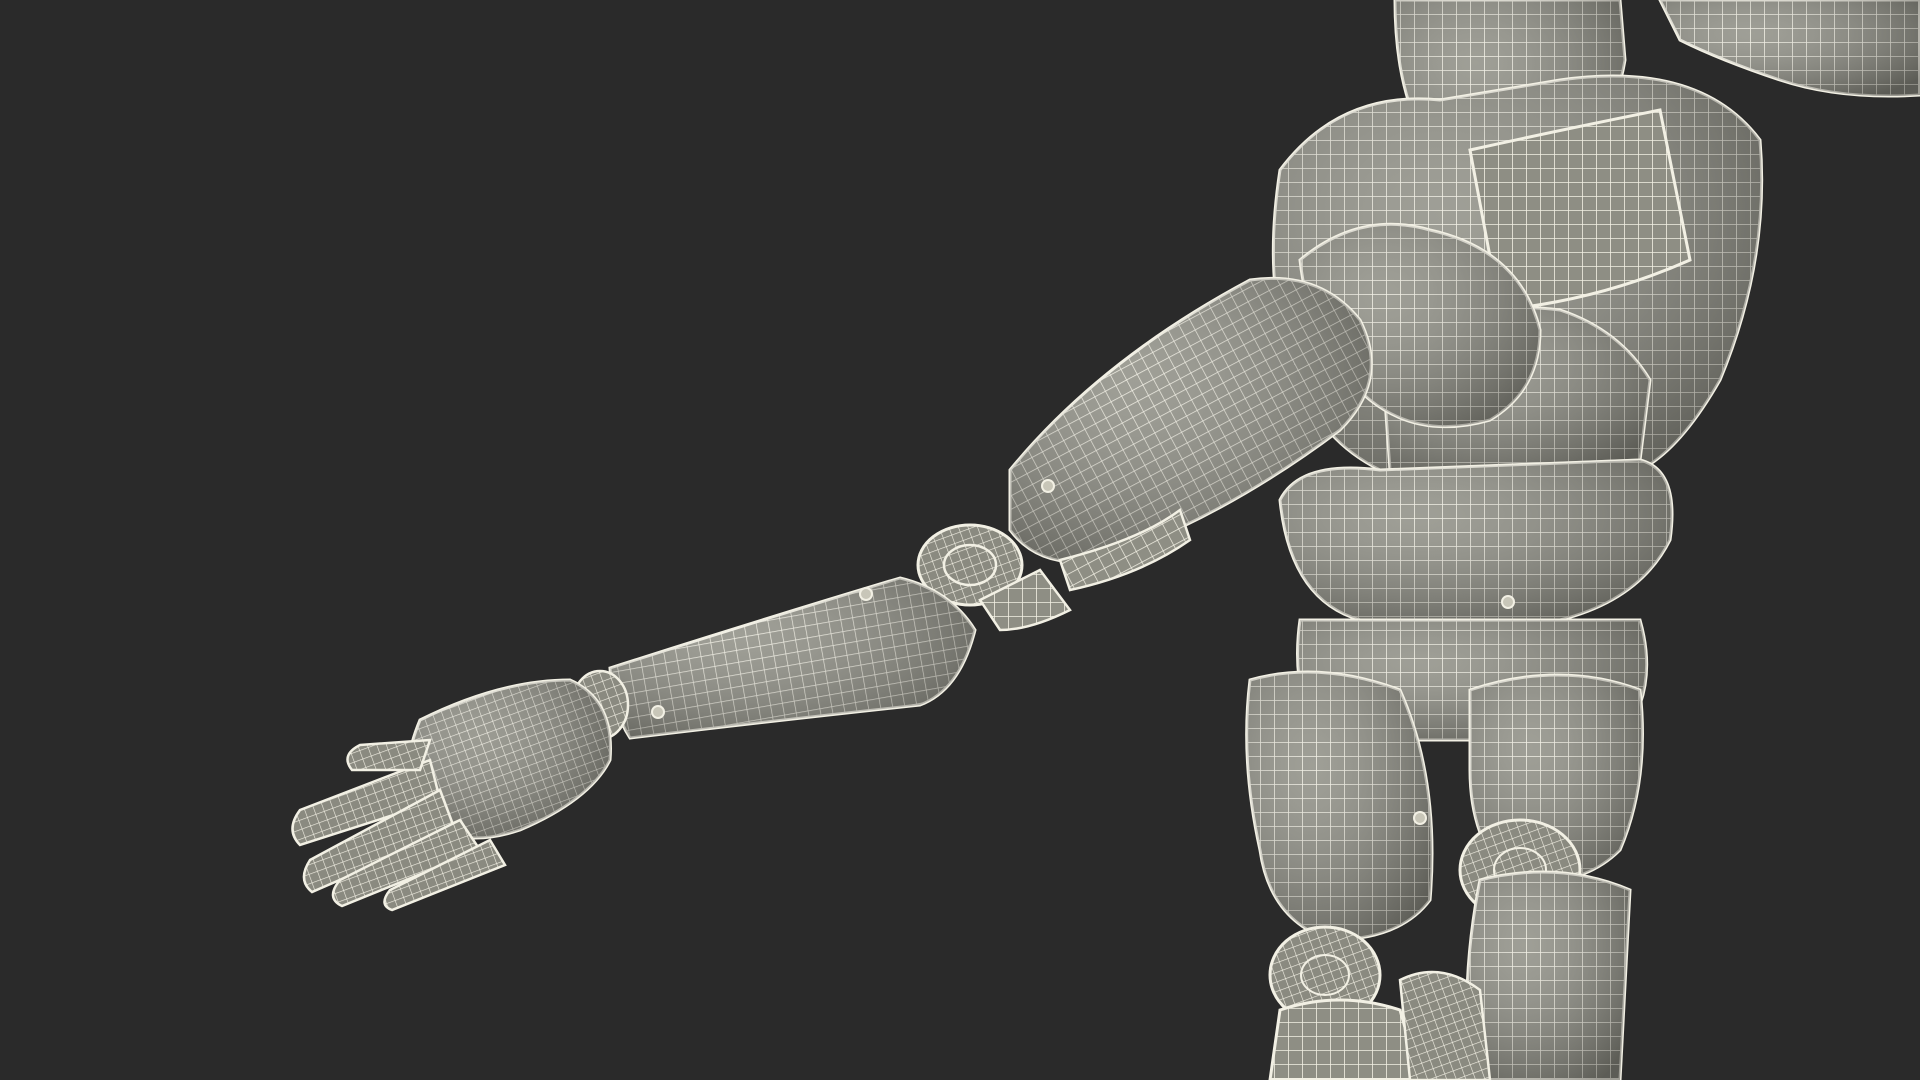  Describe the element at coordinates (389, 755) in the screenshot. I see `finger-thumb` at that location.